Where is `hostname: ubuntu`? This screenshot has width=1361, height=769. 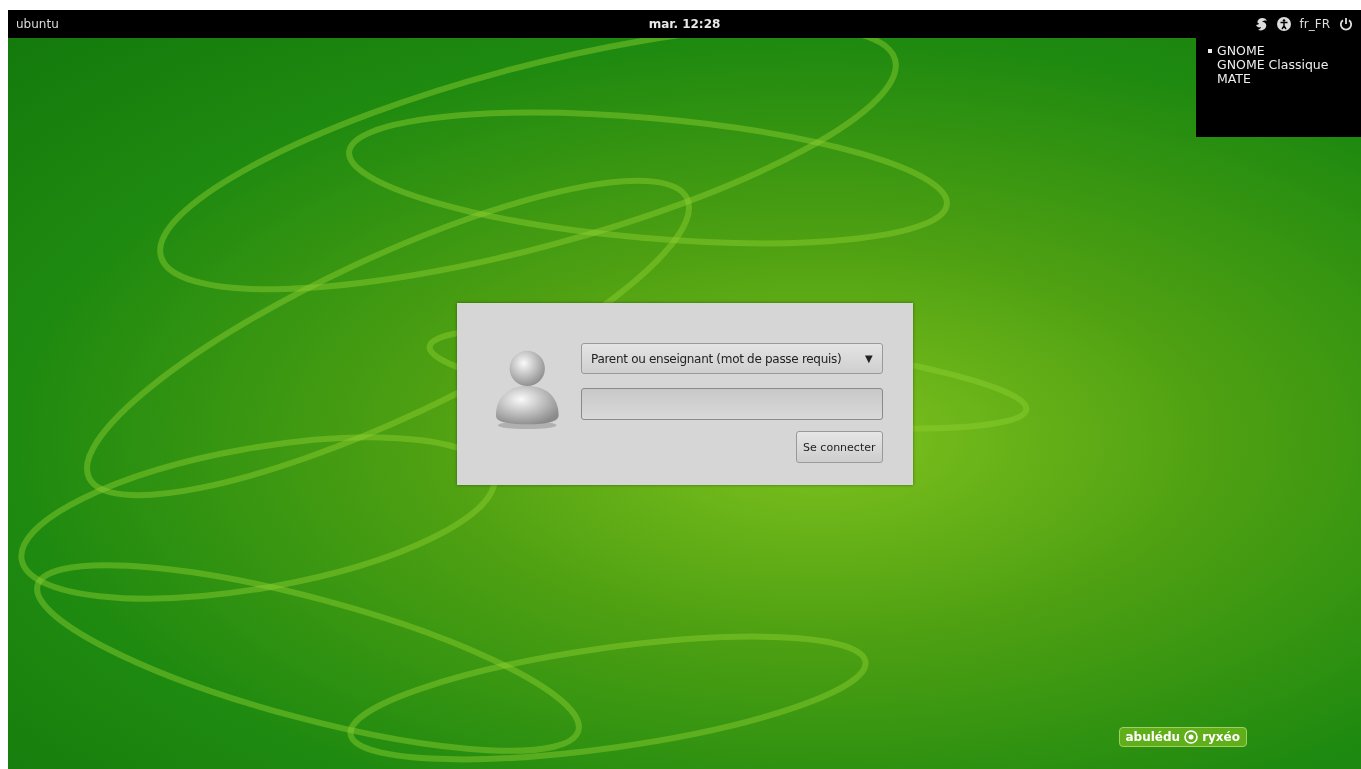 hostname: ubuntu is located at coordinates (37, 24).